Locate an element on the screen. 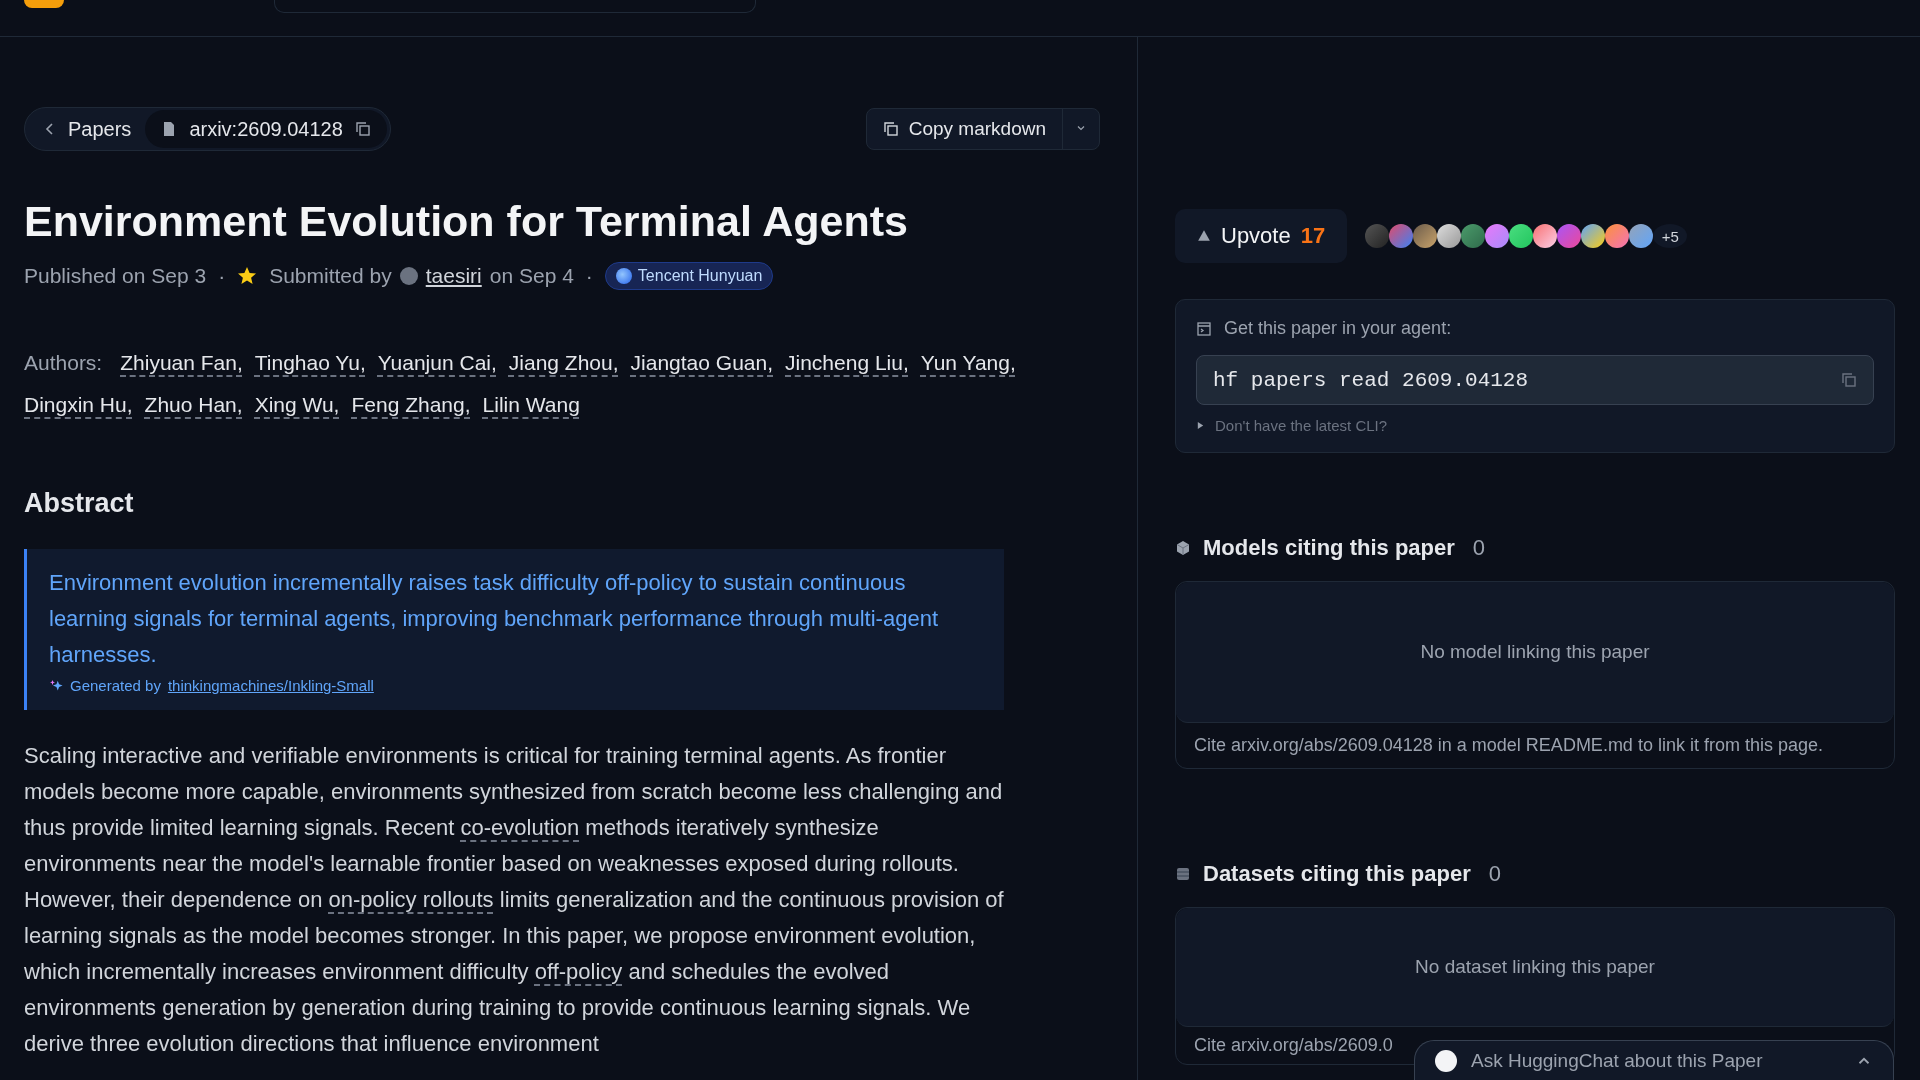 The width and height of the screenshot is (1920, 1080). abstract-heading: Abstract is located at coordinates (79, 503).